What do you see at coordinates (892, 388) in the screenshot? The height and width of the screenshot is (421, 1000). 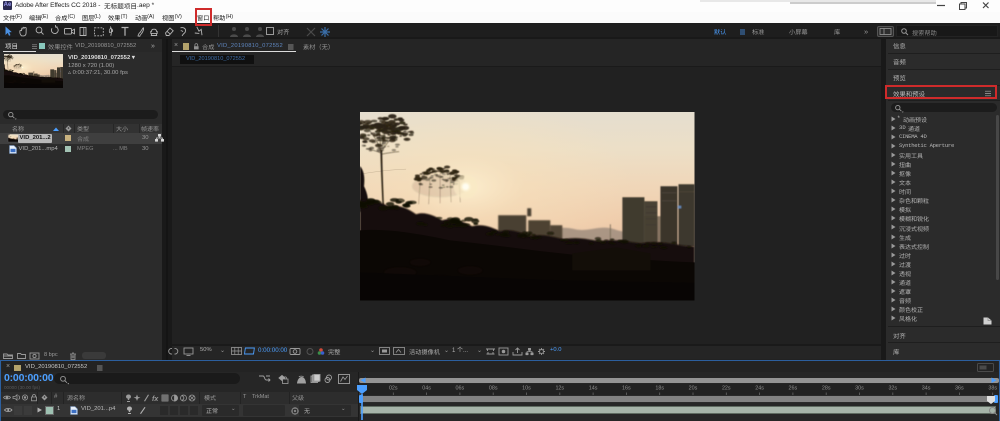 I see `svg-text: 32s` at bounding box center [892, 388].